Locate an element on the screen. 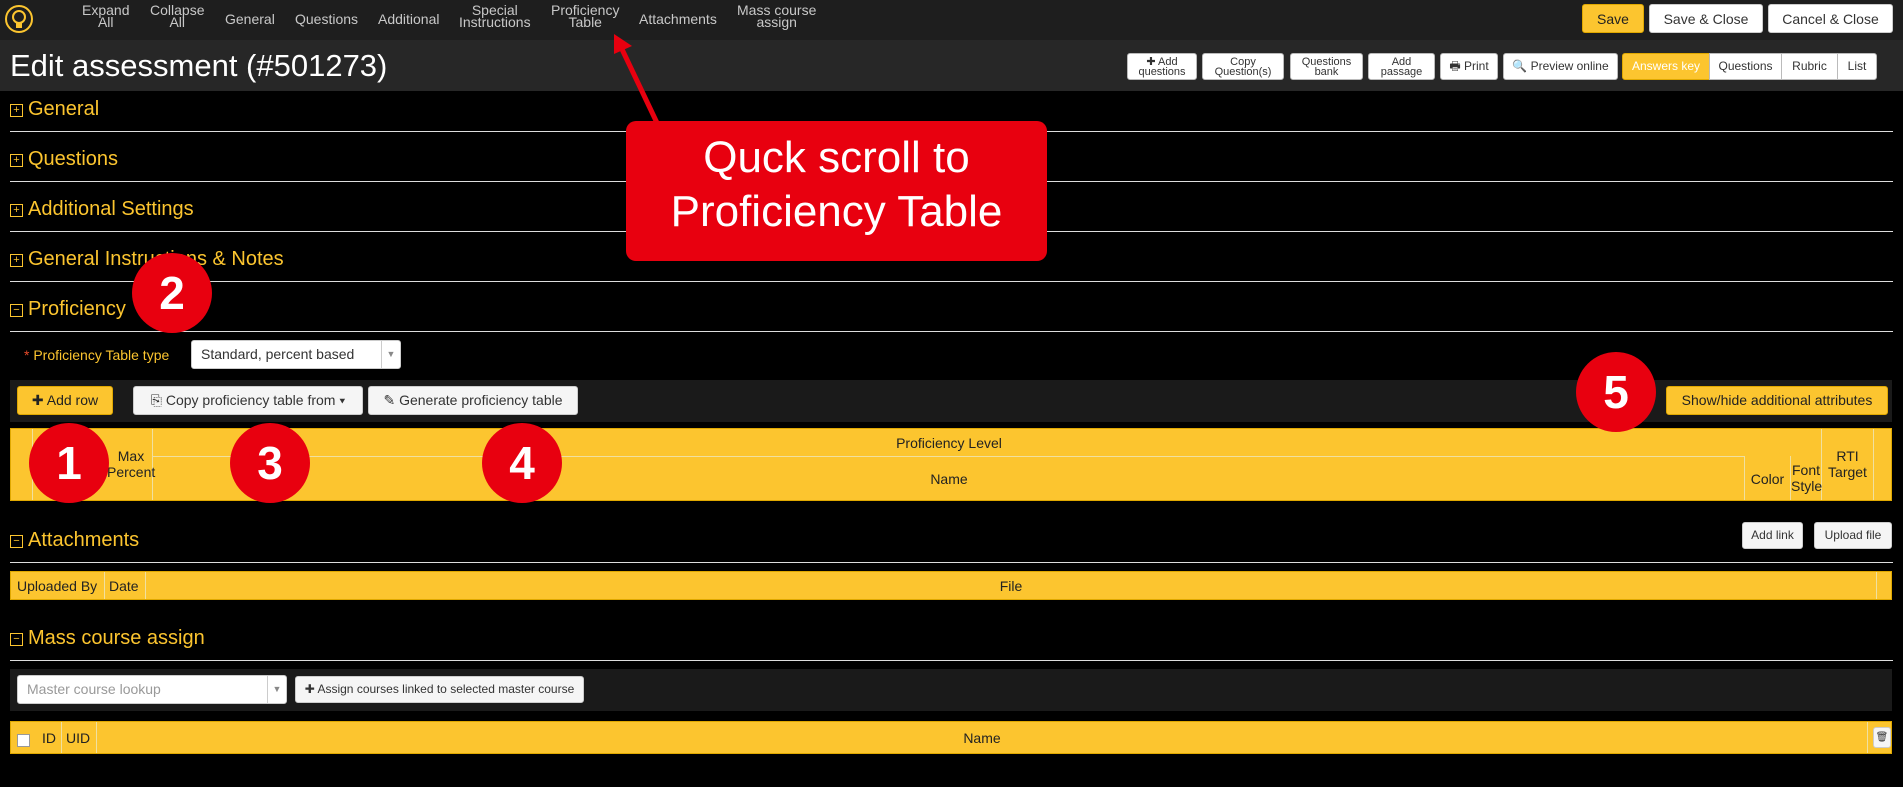 This screenshot has width=1903, height=787. nav-expand-all: Expand All is located at coordinates (105, 16).